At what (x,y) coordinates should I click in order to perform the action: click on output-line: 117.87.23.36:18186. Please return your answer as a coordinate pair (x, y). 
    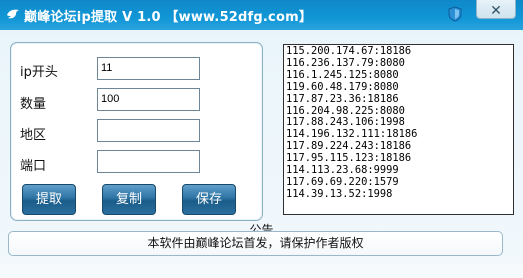
    Looking at the image, I should click on (342, 98).